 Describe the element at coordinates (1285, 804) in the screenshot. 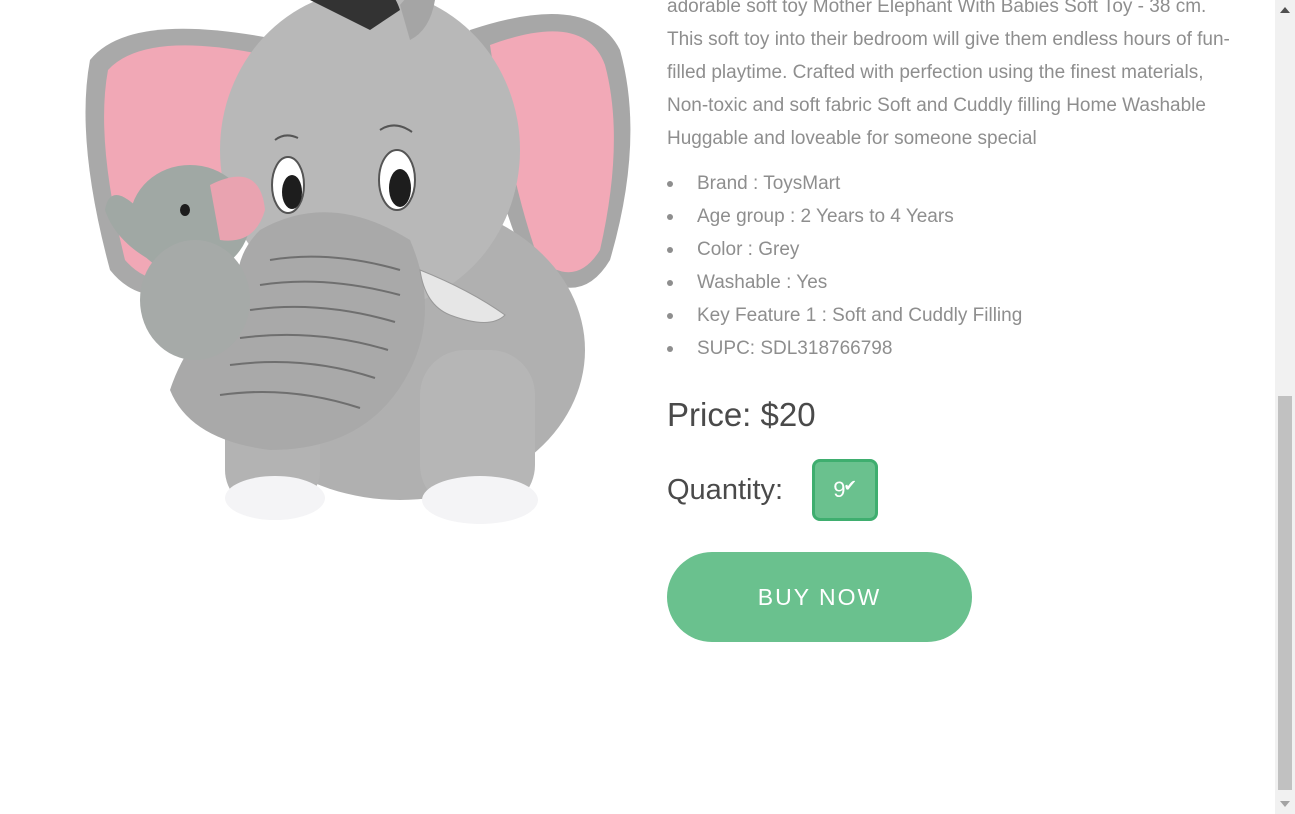

I see `scroll-down-arrow-icon` at that location.